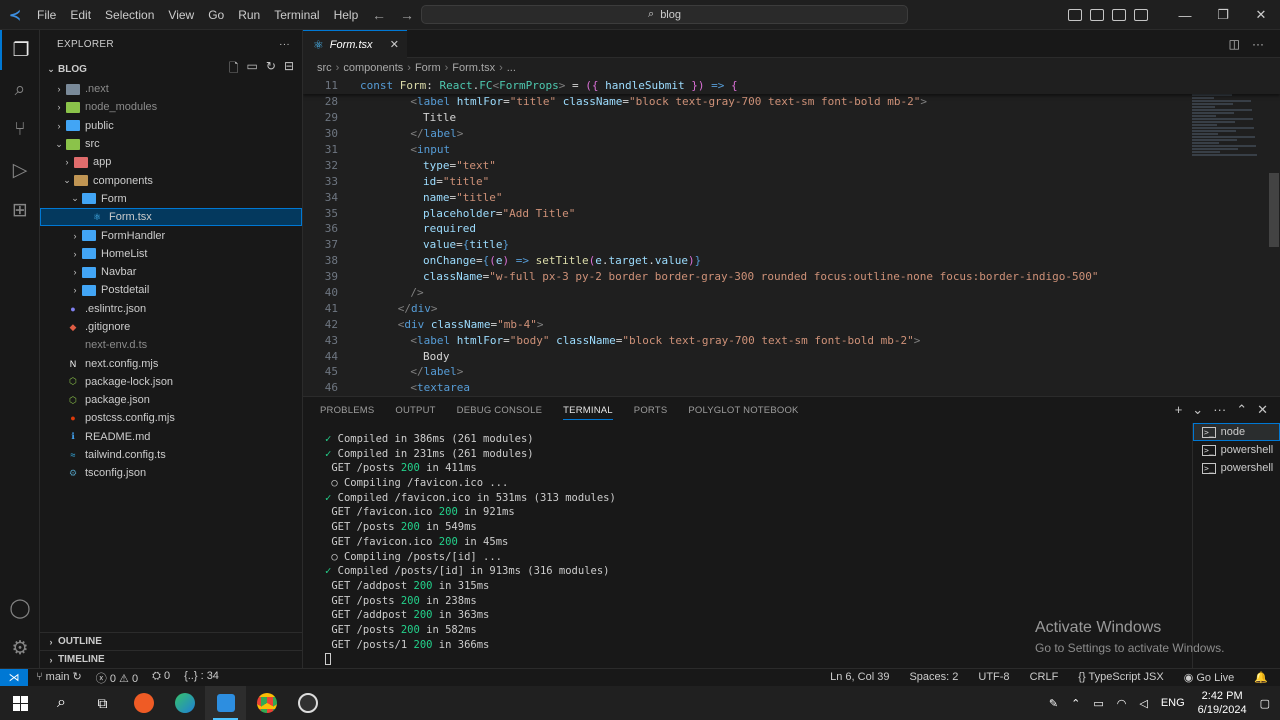 The width and height of the screenshot is (1280, 720). Describe the element at coordinates (171, 162) in the screenshot. I see `tree-folder: › app` at that location.